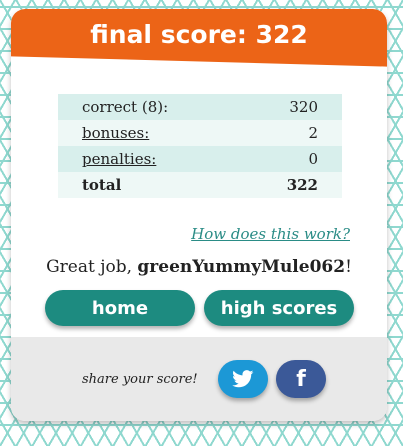 The width and height of the screenshot is (403, 446). Describe the element at coordinates (289, 185) in the screenshot. I see `total-value: 322` at that location.